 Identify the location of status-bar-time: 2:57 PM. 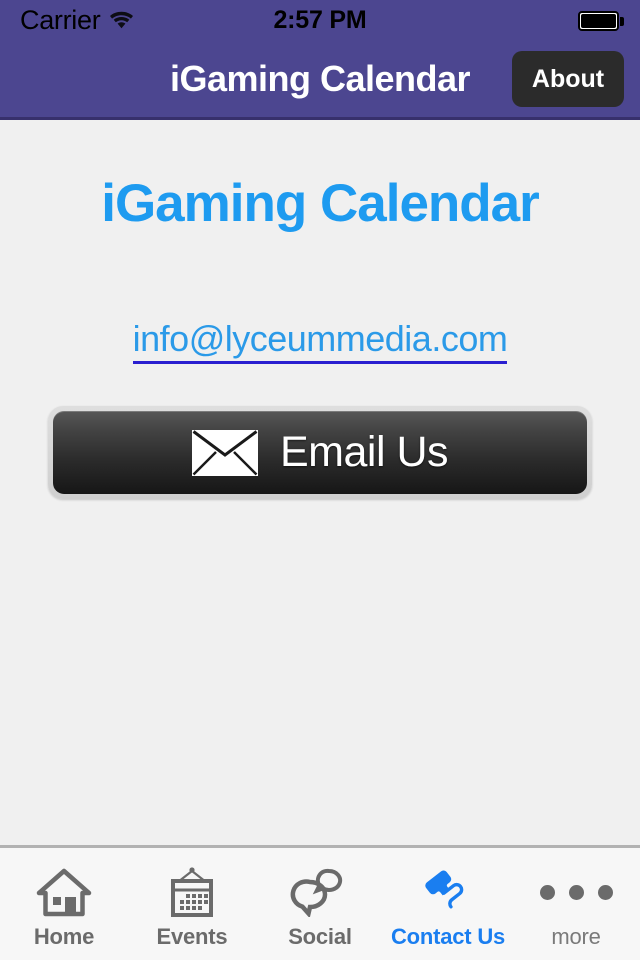
(320, 19).